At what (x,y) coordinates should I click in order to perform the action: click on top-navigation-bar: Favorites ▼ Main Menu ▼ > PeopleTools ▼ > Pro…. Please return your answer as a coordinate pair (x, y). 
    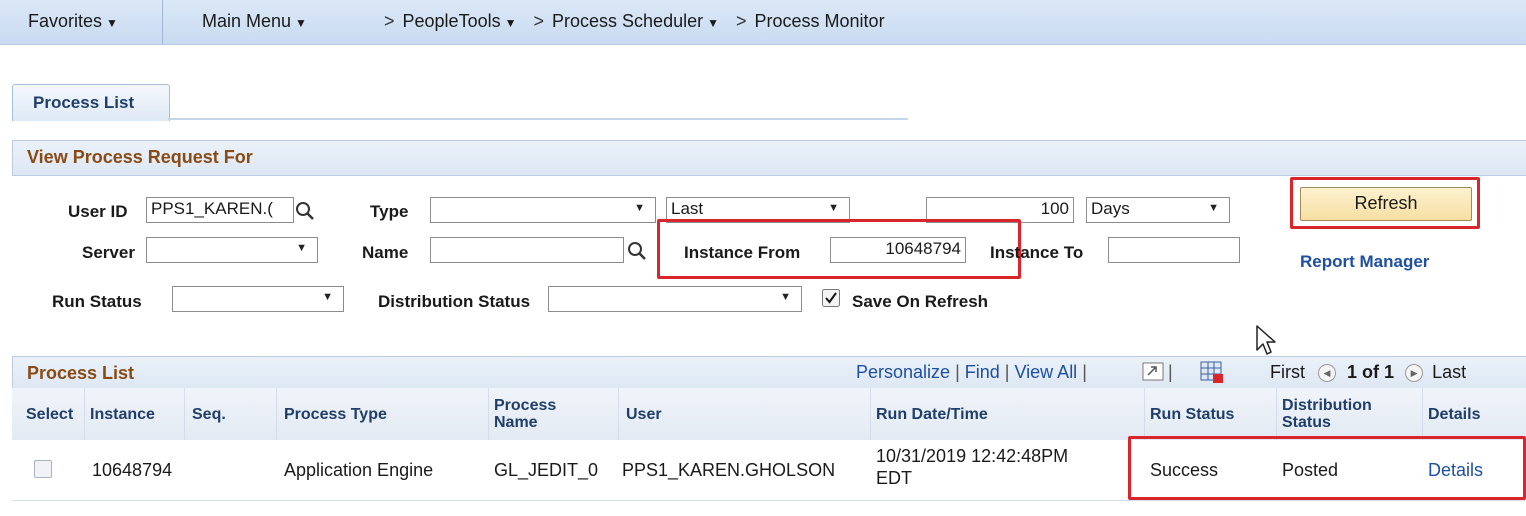
    Looking at the image, I should click on (763, 22).